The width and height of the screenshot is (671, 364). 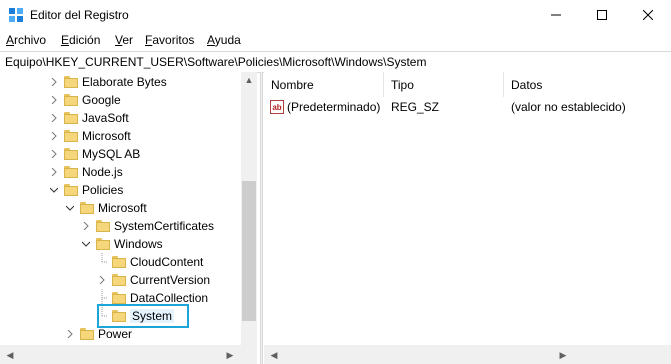 I want to click on column-header-datos: Datos, so click(x=587, y=84).